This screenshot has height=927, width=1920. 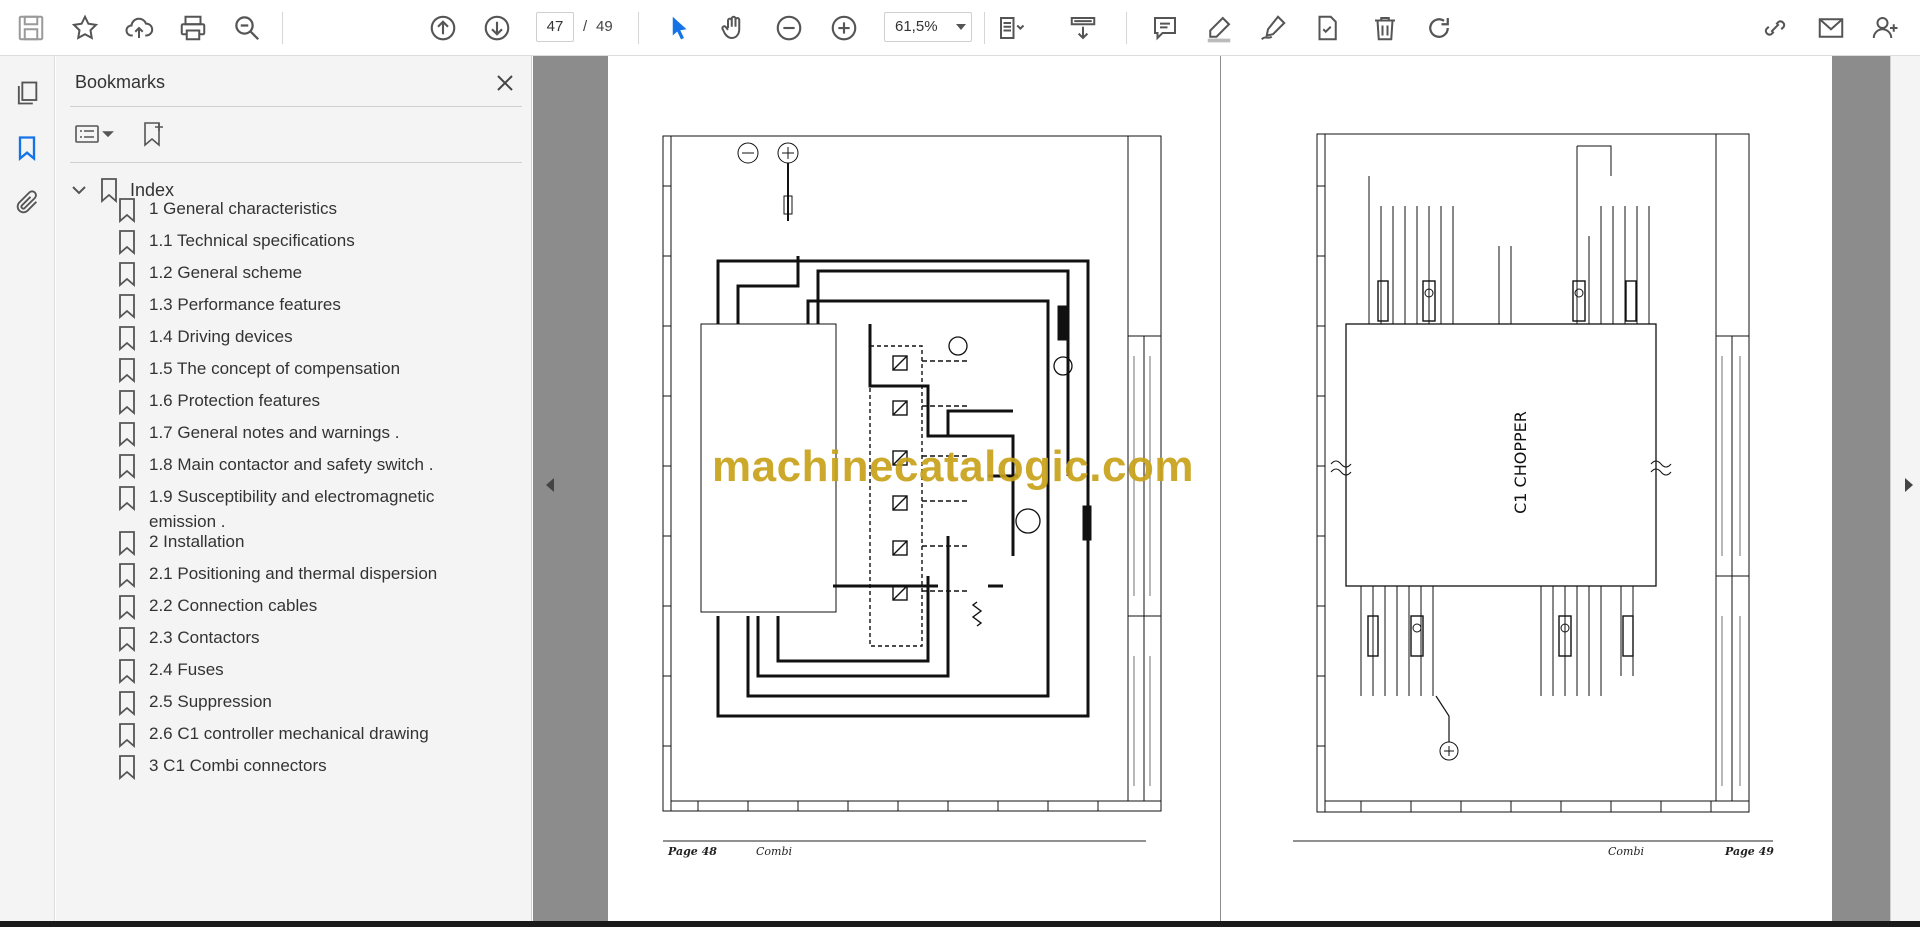 I want to click on cloud-upload-icon, so click(x=139, y=28).